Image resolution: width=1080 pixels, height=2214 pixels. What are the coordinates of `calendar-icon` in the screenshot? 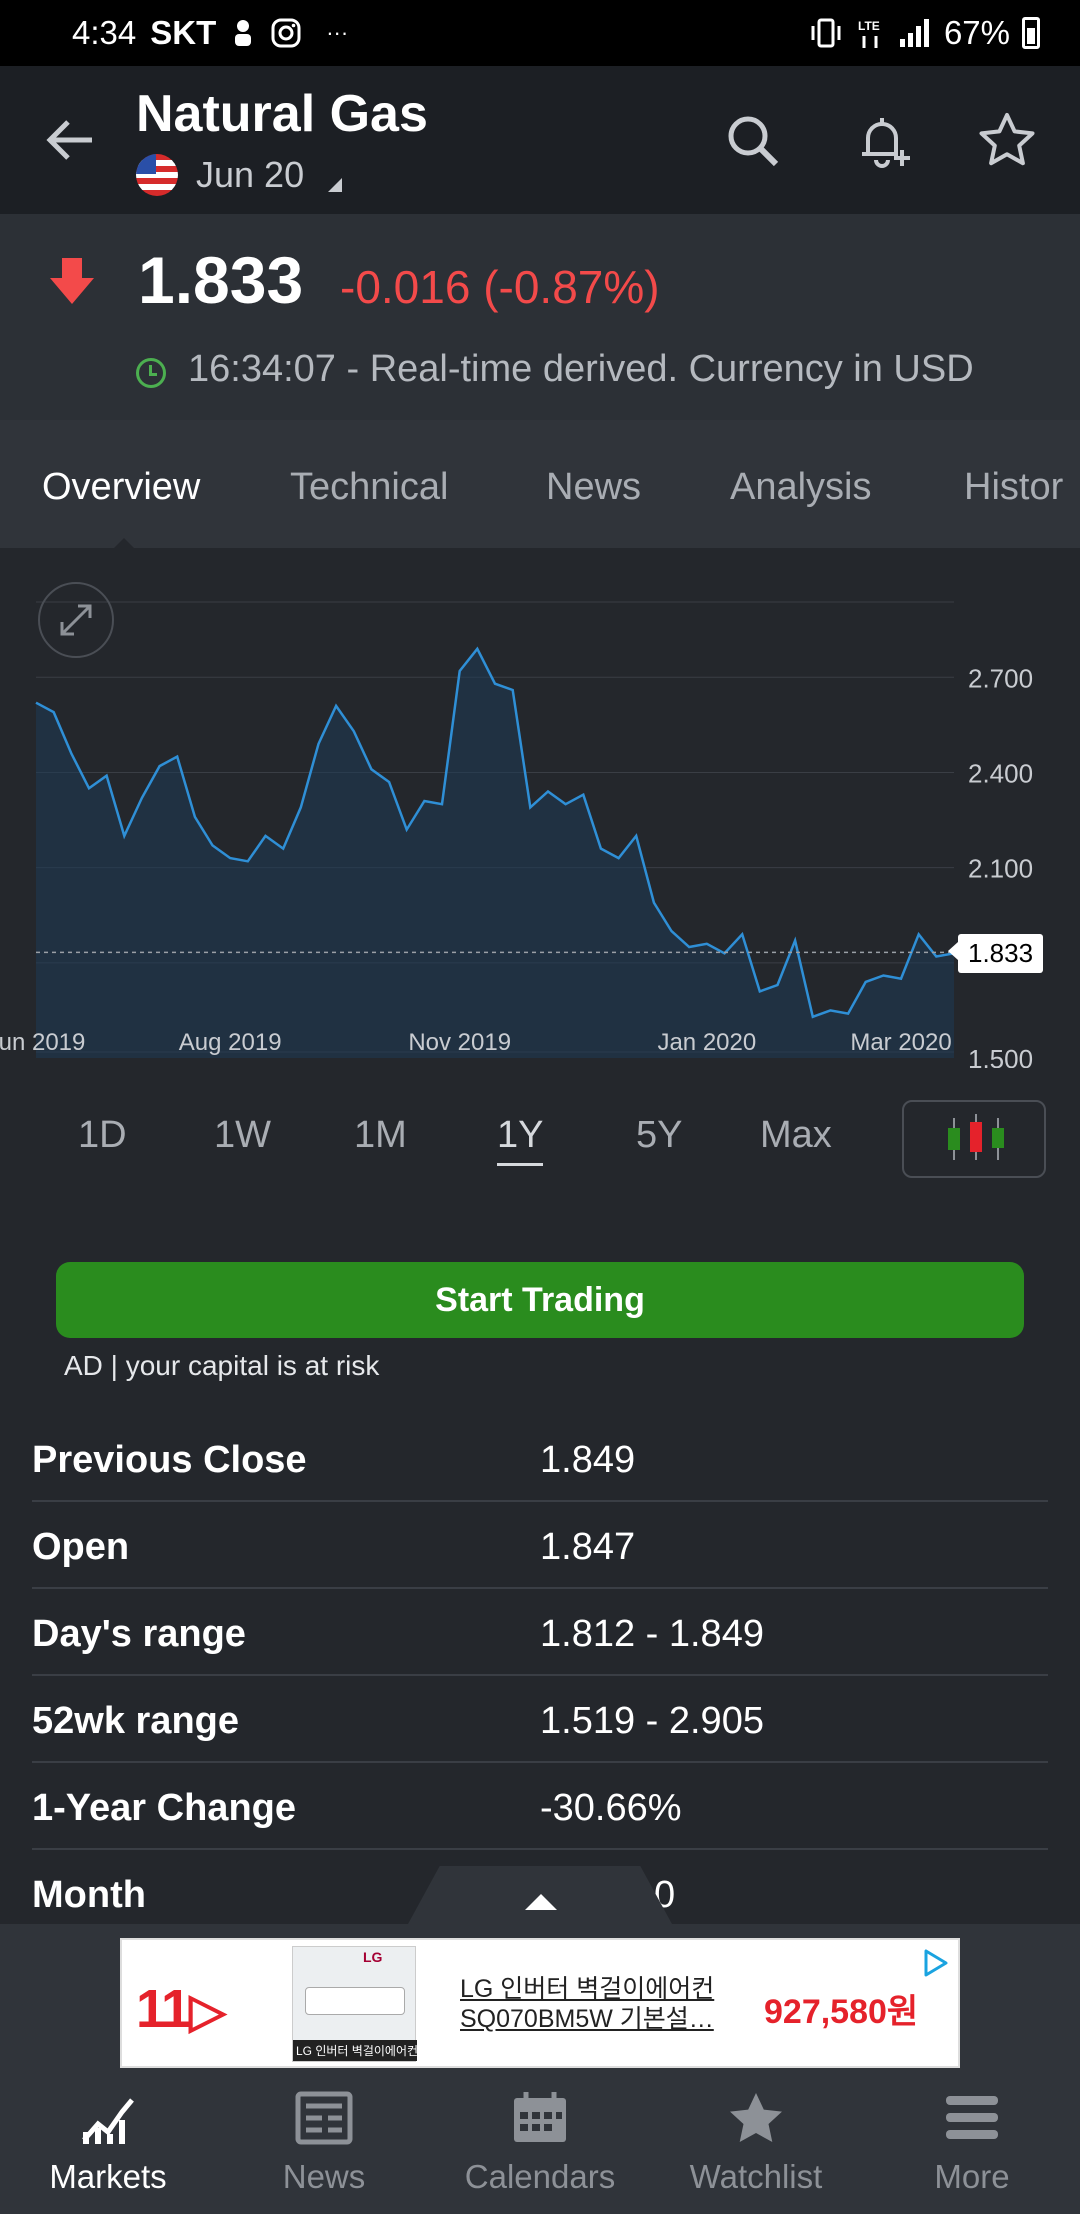 It's located at (540, 2117).